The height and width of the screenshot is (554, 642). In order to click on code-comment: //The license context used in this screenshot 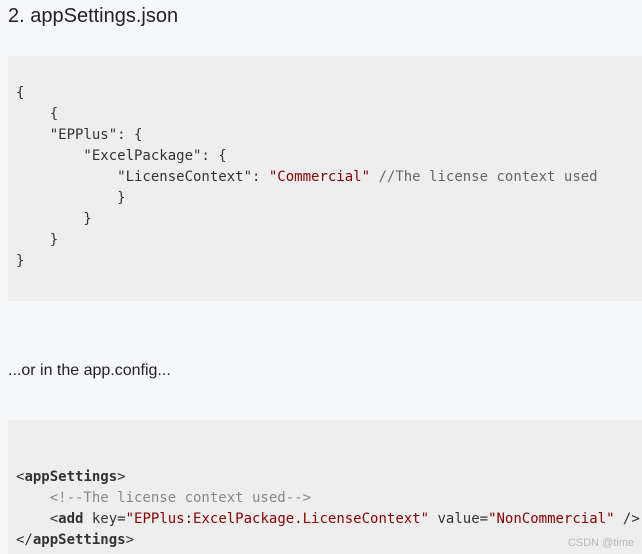, I will do `click(484, 177)`.